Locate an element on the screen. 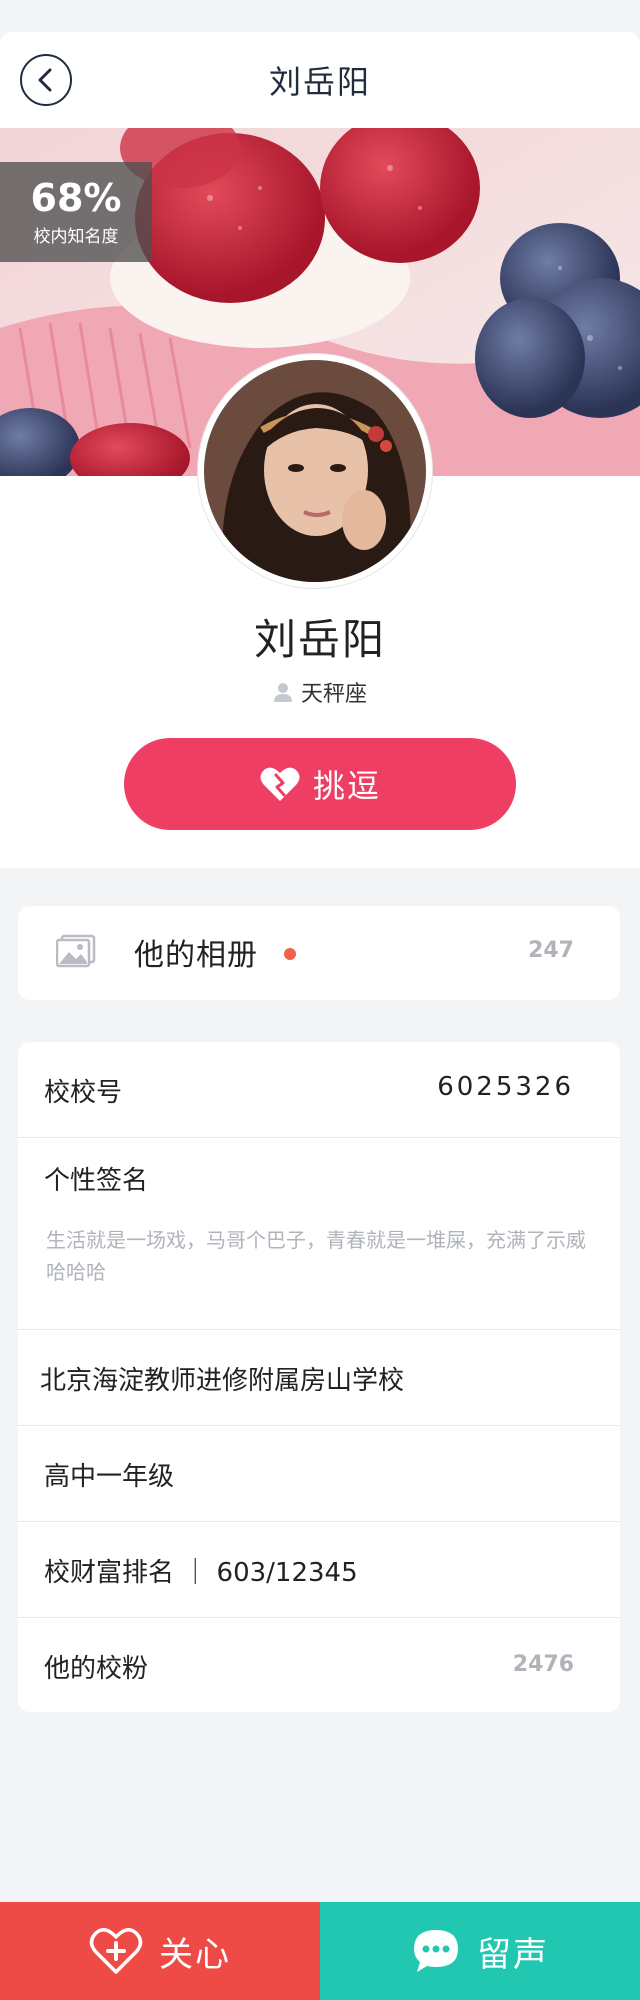  popularity-badge: 68% 校内知名度 is located at coordinates (76, 212).